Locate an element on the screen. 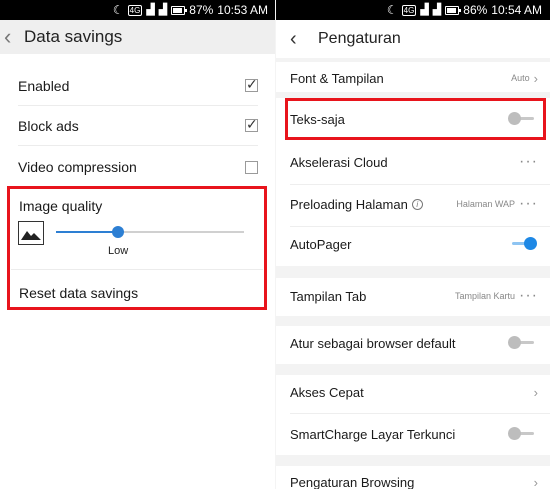  autopager-row: AutoPager is located at coordinates (414, 244).